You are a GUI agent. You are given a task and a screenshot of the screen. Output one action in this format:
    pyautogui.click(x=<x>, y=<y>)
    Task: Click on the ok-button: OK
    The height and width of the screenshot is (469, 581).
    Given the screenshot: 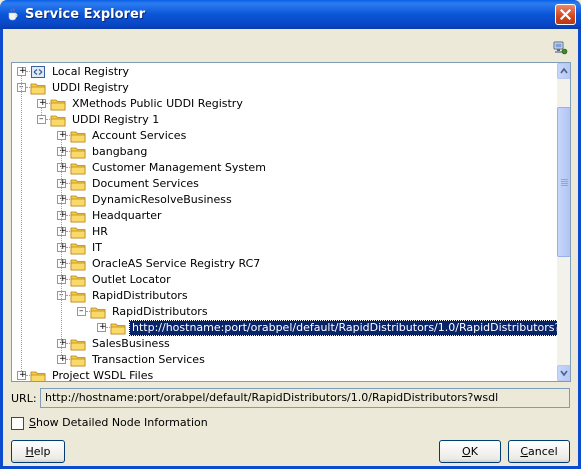 What is the action you would take?
    pyautogui.click(x=470, y=451)
    